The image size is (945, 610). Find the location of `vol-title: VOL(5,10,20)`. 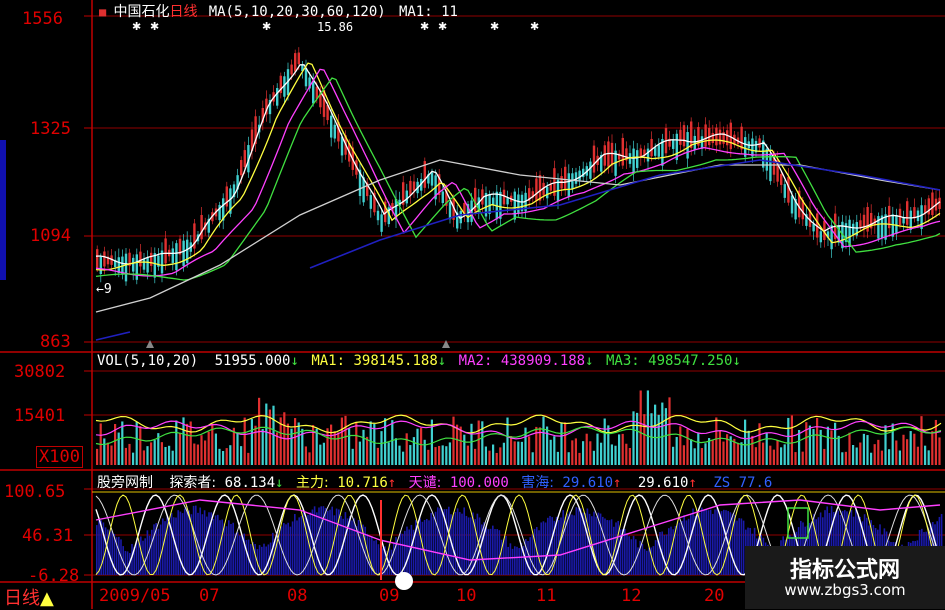

vol-title: VOL(5,10,20) is located at coordinates (148, 361).